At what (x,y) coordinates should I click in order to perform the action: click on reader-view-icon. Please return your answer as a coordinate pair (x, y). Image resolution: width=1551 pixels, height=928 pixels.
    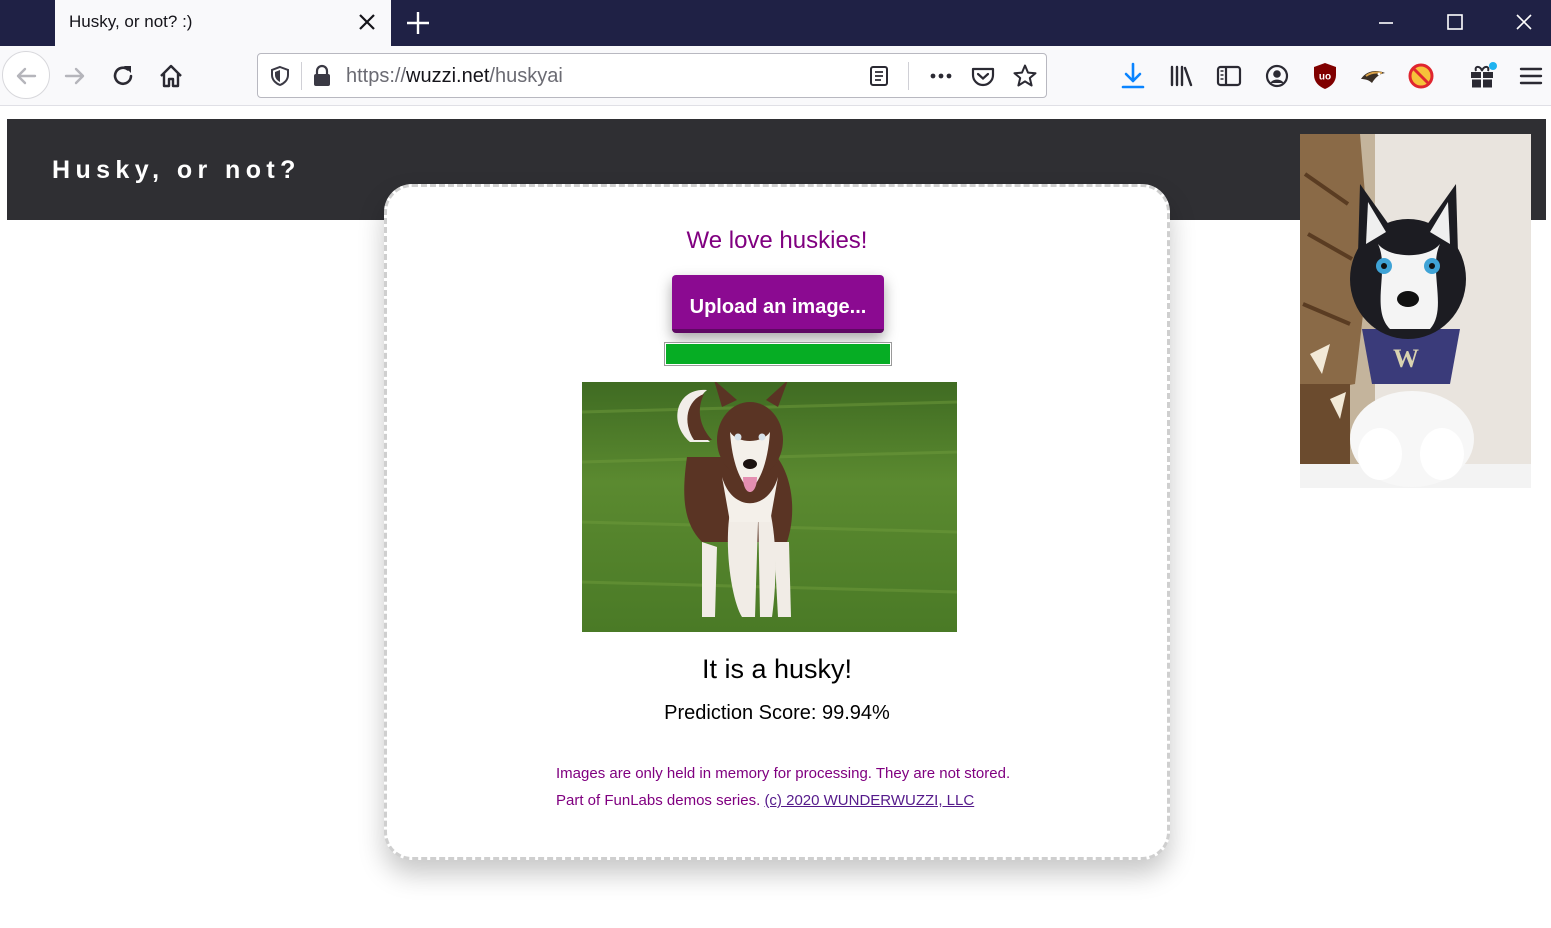
    Looking at the image, I should click on (879, 76).